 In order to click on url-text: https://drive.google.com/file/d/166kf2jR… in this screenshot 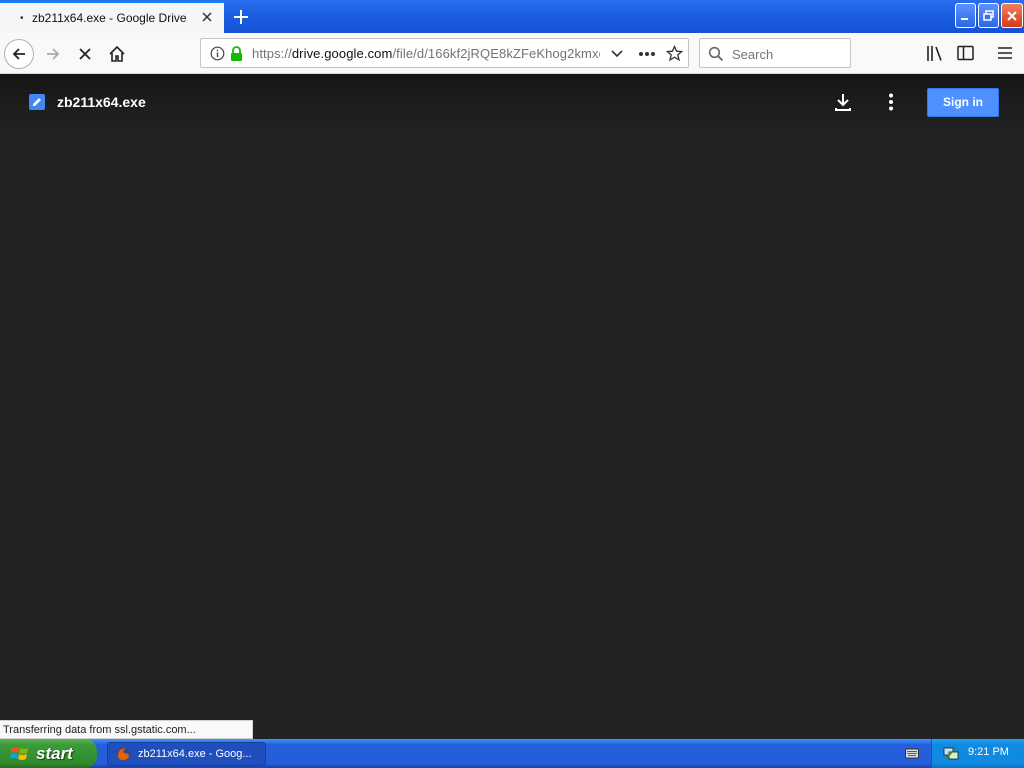, I will do `click(426, 53)`.